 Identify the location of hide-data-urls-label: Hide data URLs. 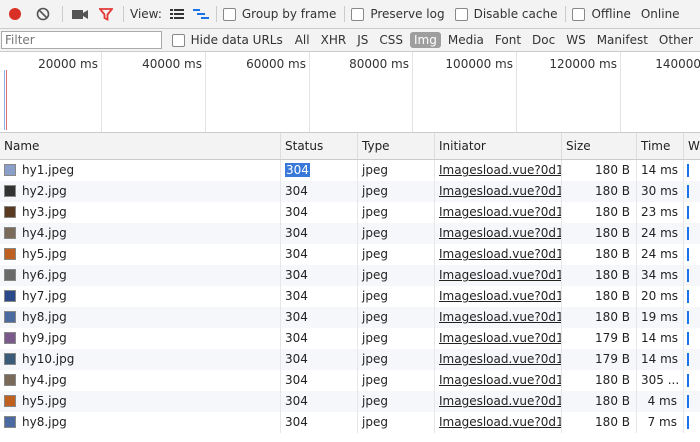
(236, 40).